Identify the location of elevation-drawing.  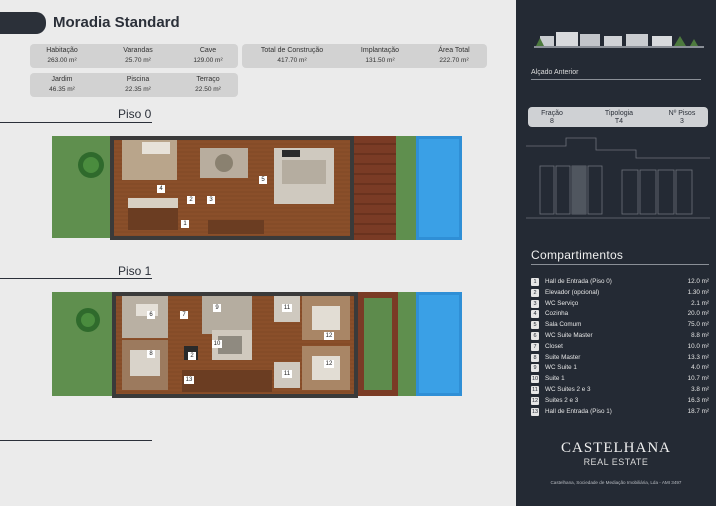
(619, 40).